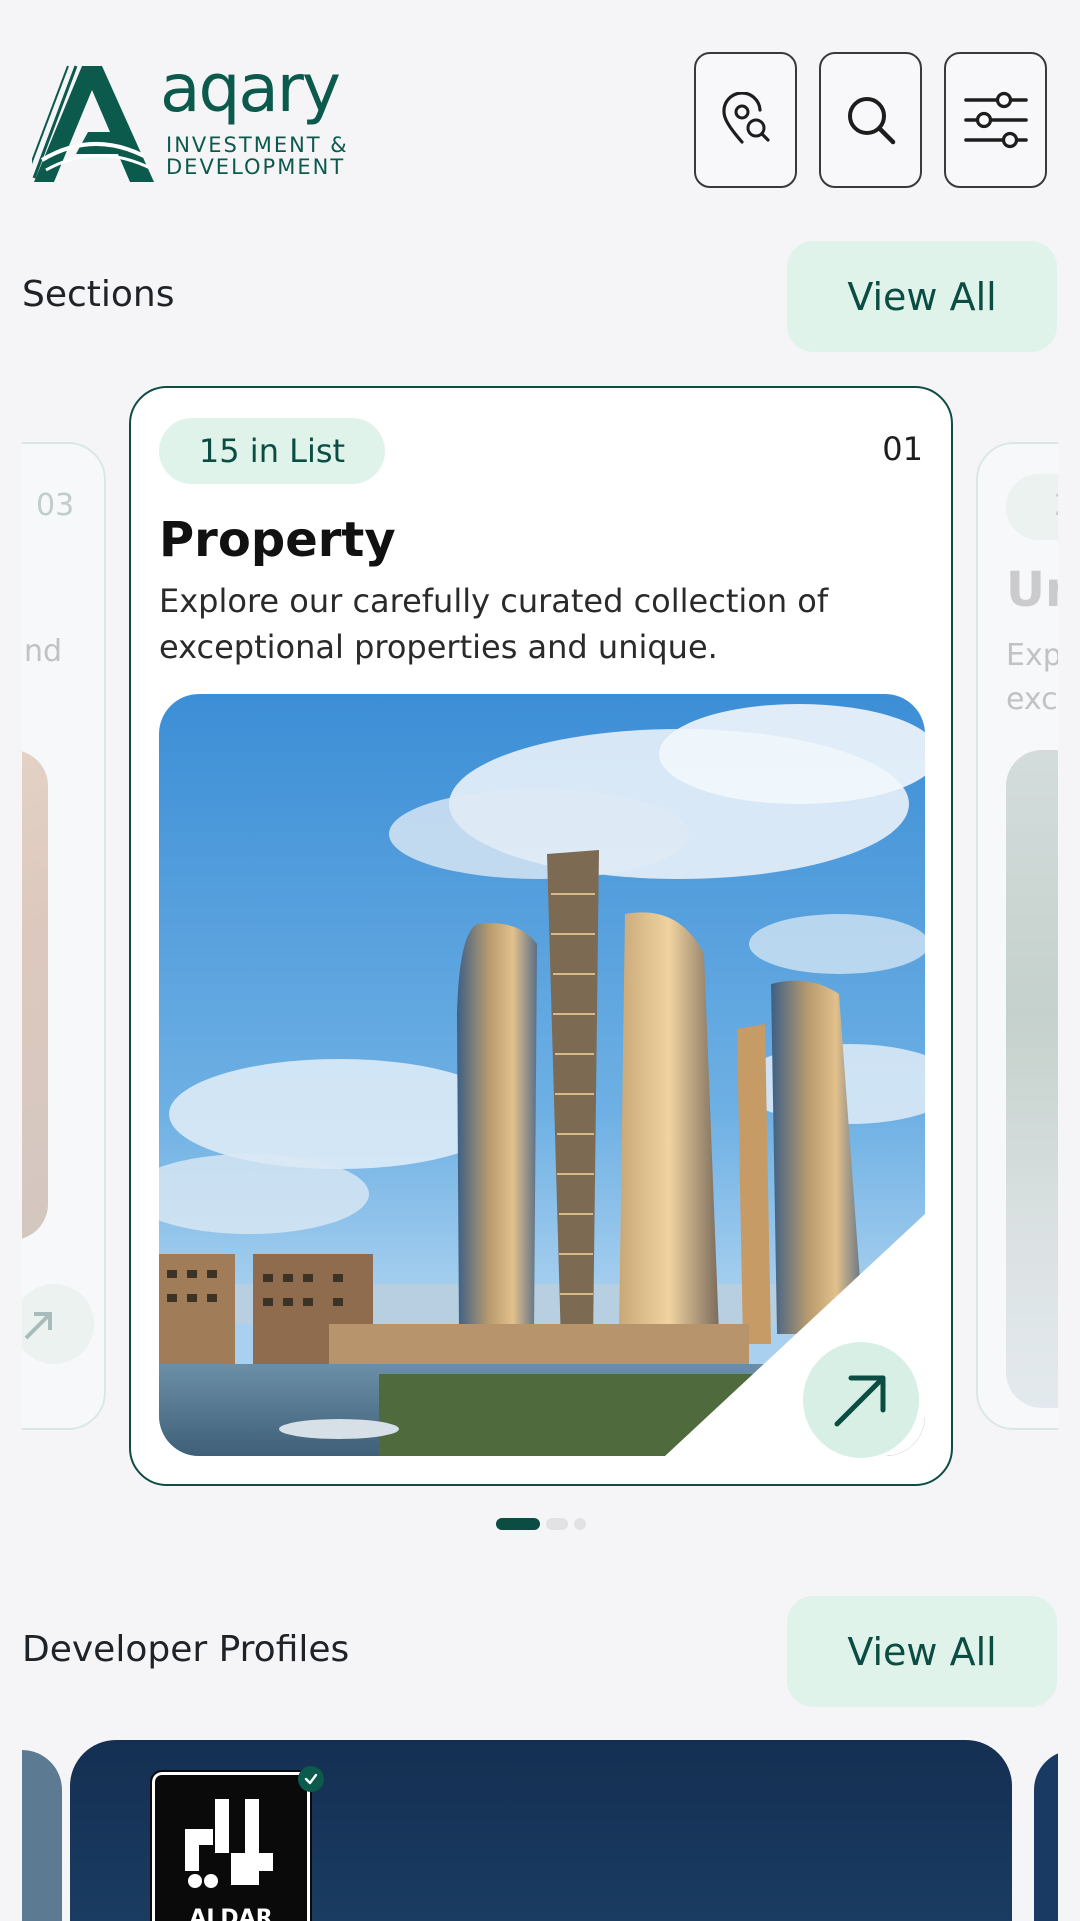 Image resolution: width=1080 pixels, height=1921 pixels. Describe the element at coordinates (58, 1324) in the screenshot. I see `section-card-arrow-button` at that location.